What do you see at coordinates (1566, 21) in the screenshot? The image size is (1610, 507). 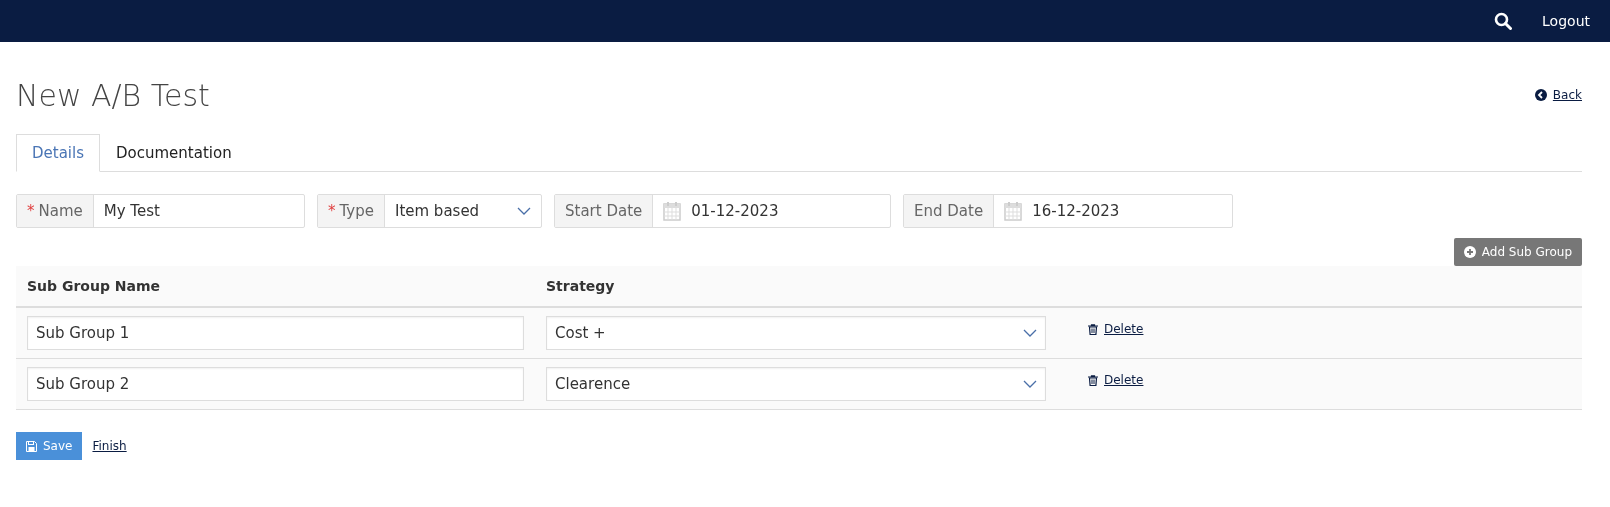 I see `logout-link: Logout` at bounding box center [1566, 21].